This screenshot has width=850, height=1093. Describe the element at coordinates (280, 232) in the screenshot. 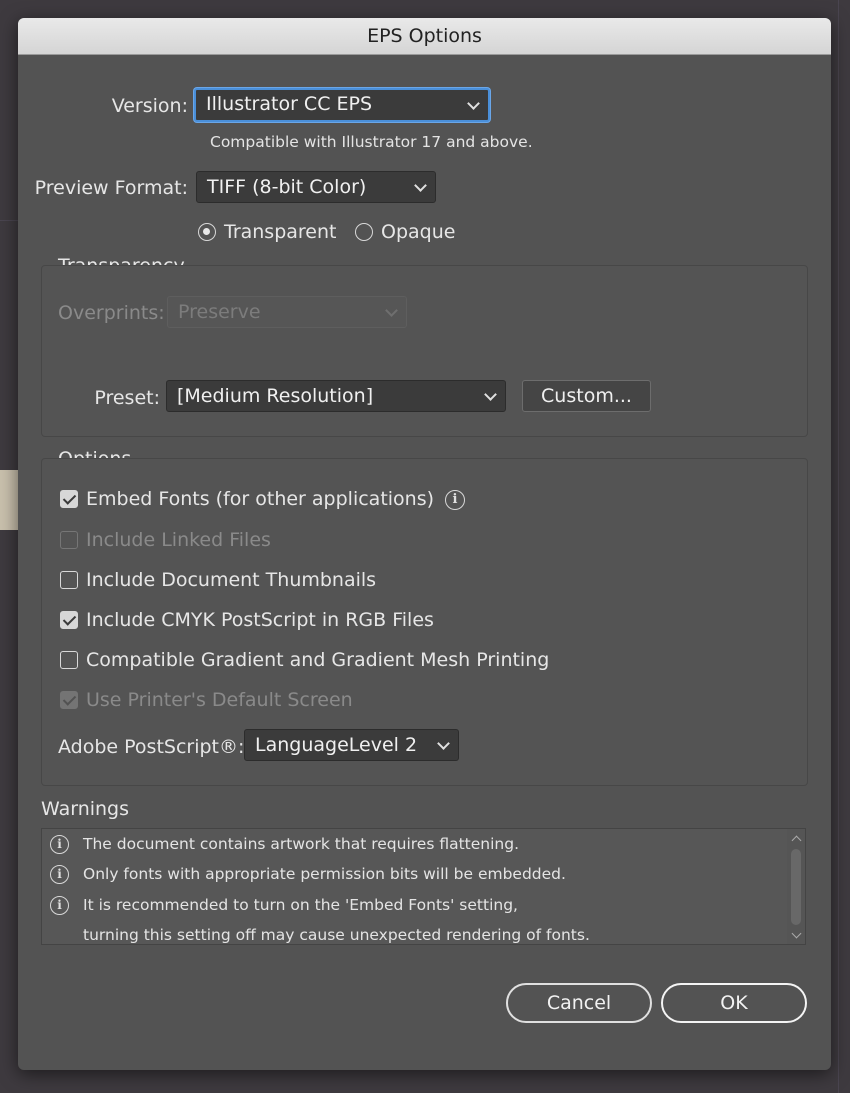

I see `transparent-radio-label: Transparent` at that location.